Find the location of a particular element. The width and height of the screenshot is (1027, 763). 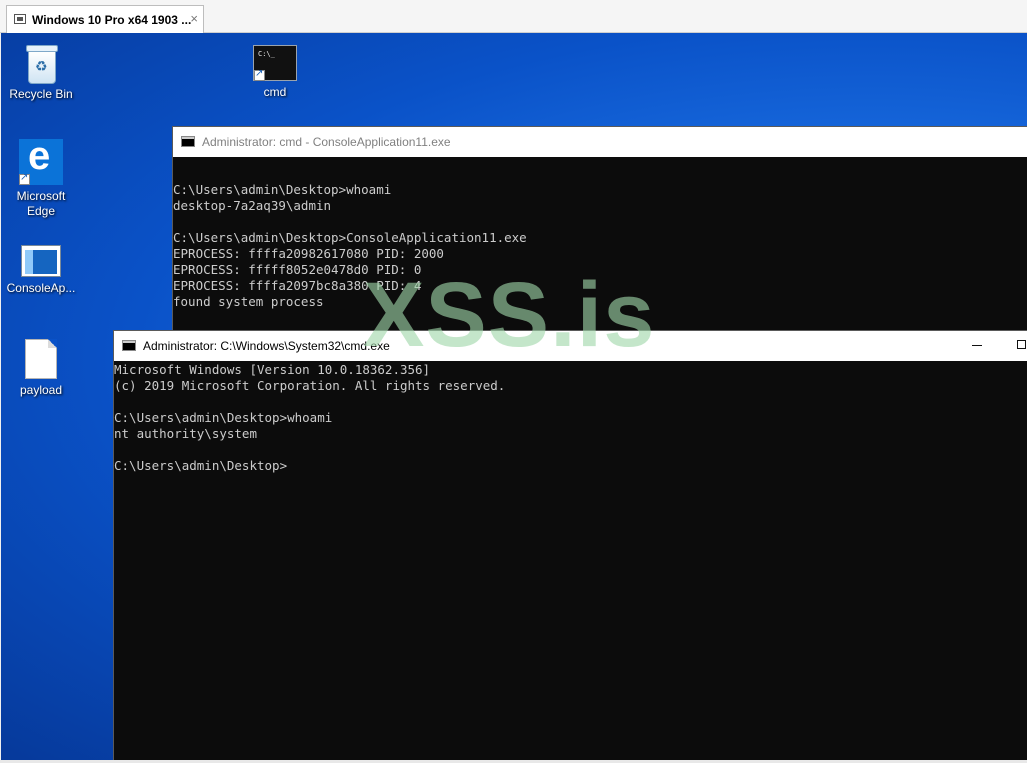

vm-tab-bar: Windows 10 Pro x64 1903 ... × is located at coordinates (513, 16).